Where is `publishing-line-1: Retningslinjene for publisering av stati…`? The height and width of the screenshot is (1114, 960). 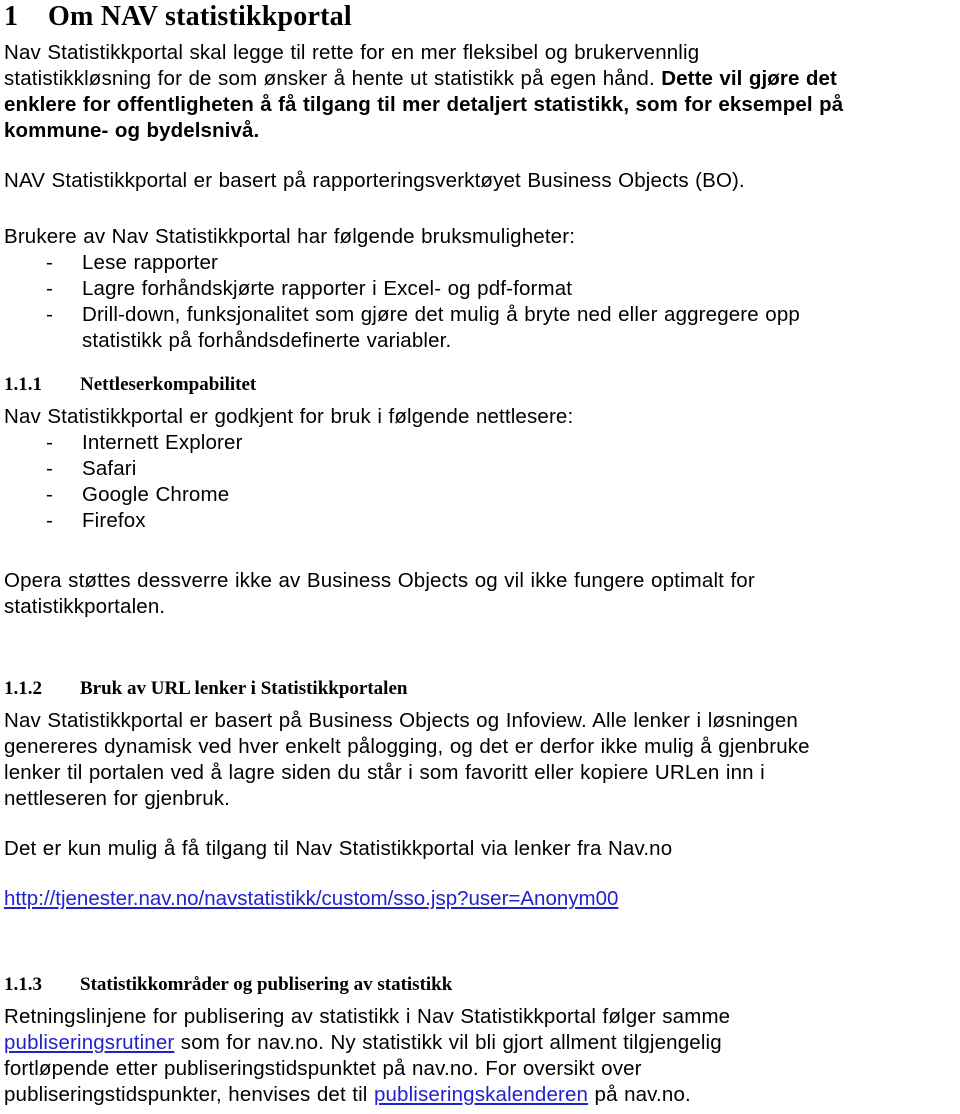
publishing-line-1: Retningslinjene for publisering av stati… is located at coordinates (367, 1016).